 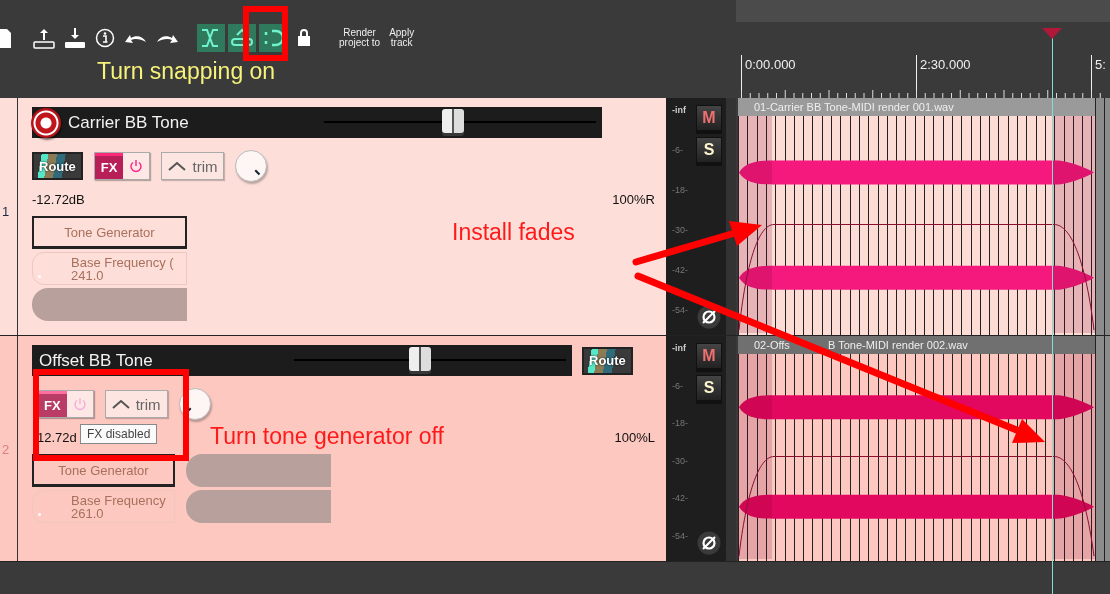 What do you see at coordinates (265, 33) in the screenshot?
I see `highlight-box` at bounding box center [265, 33].